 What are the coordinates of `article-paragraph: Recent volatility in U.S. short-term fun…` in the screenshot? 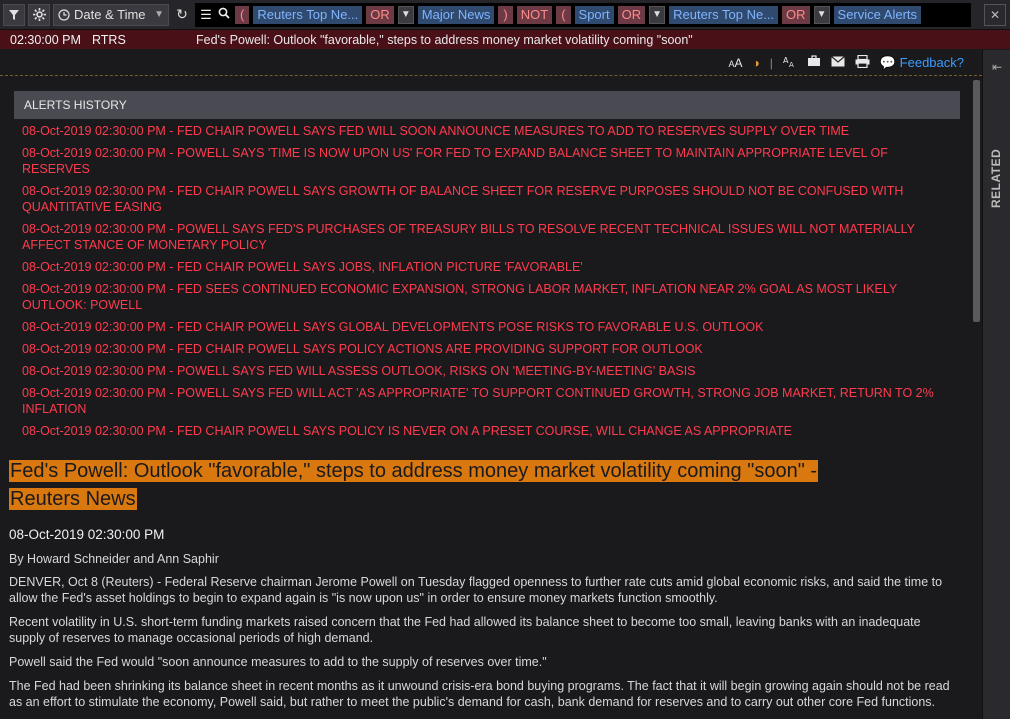 It's located at (465, 630).